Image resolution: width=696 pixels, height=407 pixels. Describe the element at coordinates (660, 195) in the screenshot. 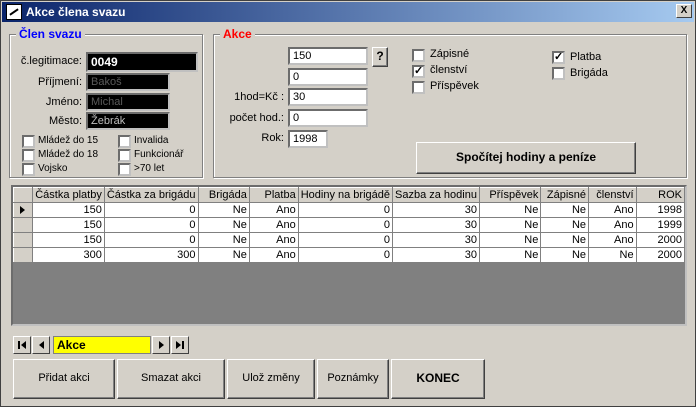

I see `column-header: ROK` at that location.